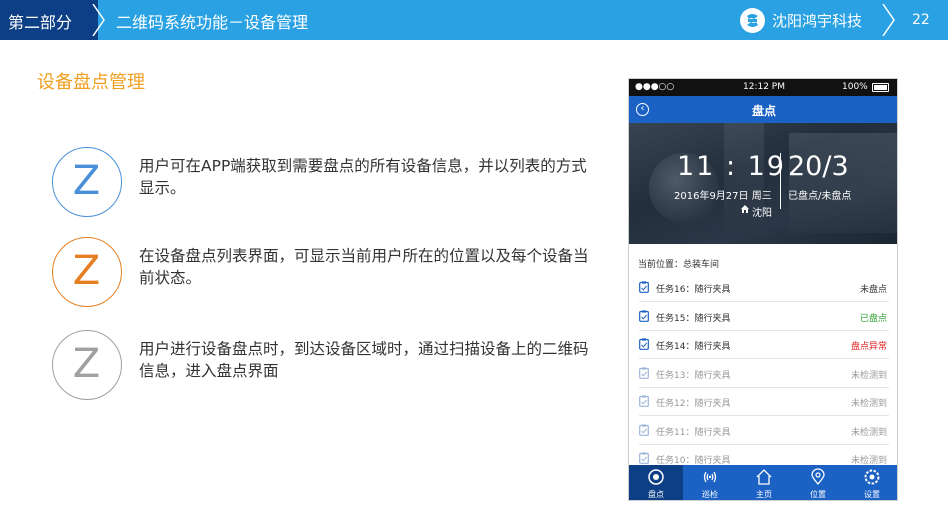 This screenshot has height=523, width=948. What do you see at coordinates (872, 477) in the screenshot?
I see `settings-icon` at bounding box center [872, 477].